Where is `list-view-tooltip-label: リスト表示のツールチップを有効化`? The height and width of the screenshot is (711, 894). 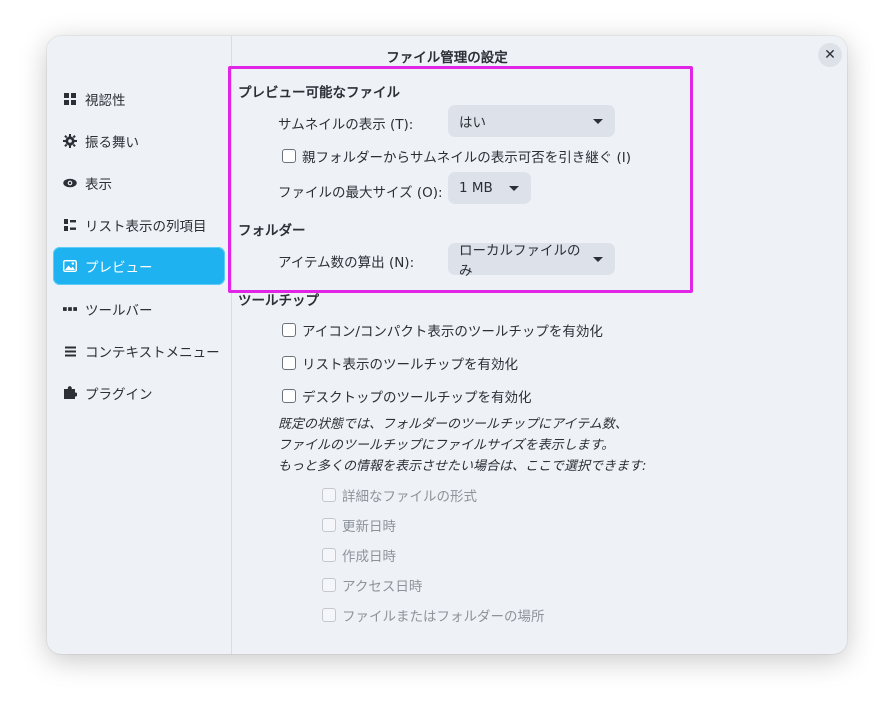
list-view-tooltip-label: リスト表示のツールチップを有効化 is located at coordinates (410, 365).